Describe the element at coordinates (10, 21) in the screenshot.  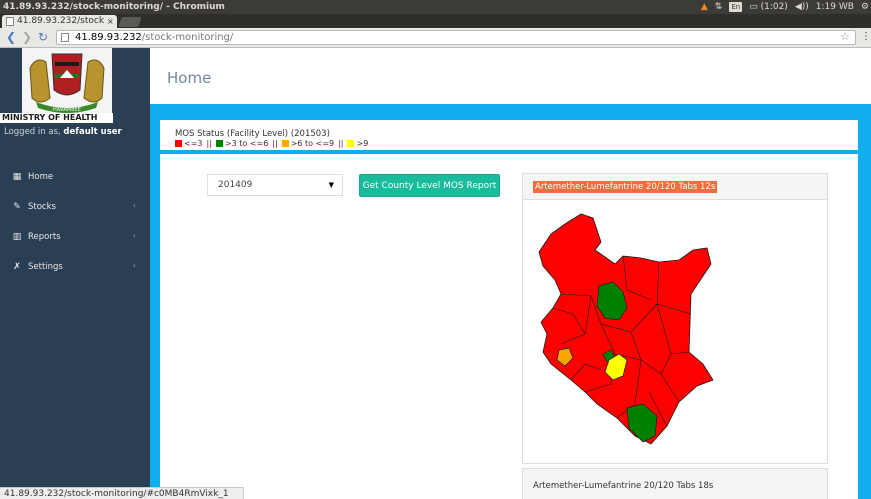
I see `page-favicon-icon` at that location.